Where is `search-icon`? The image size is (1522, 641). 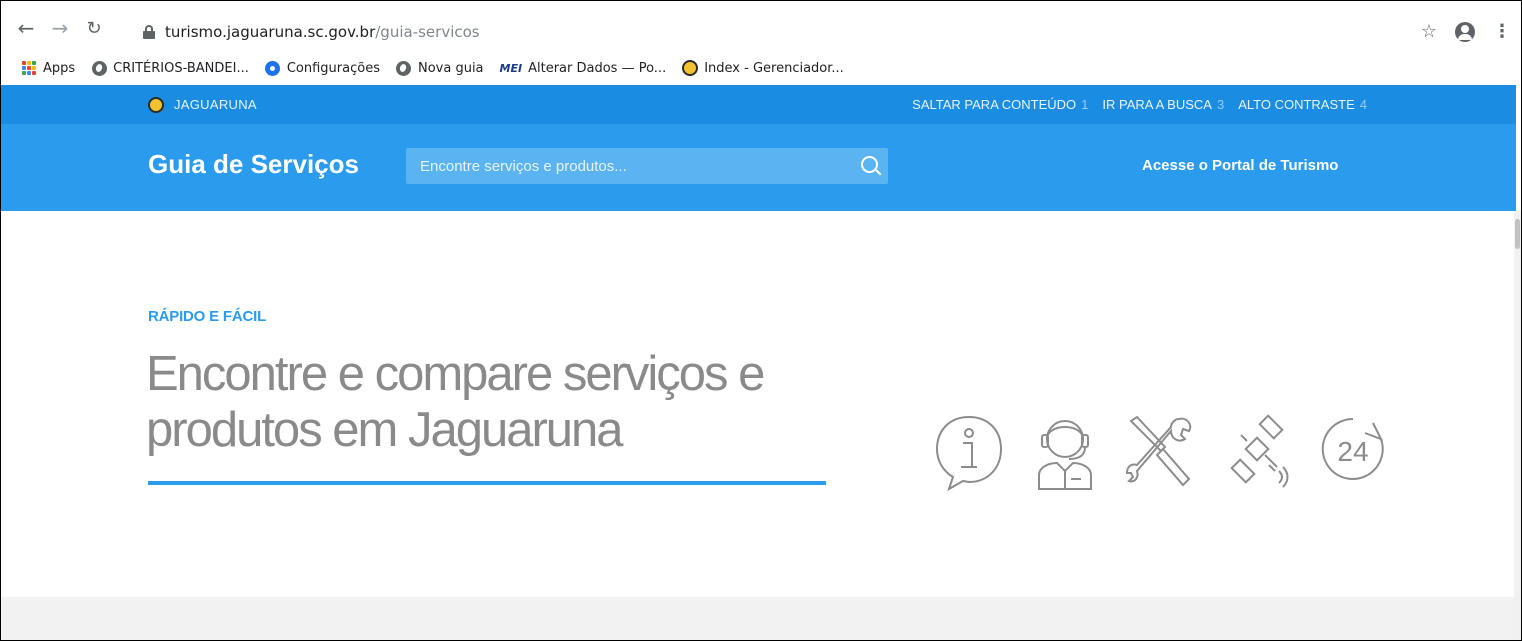 search-icon is located at coordinates (870, 166).